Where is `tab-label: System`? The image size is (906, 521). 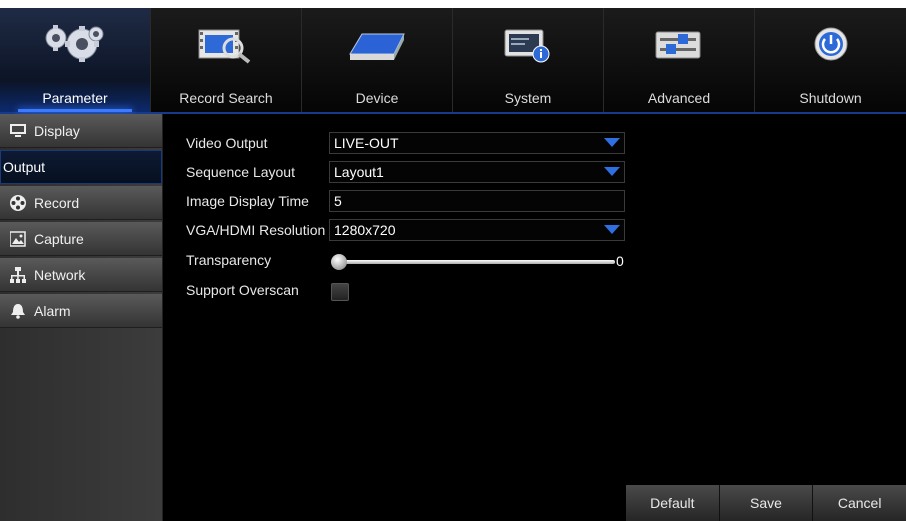 tab-label: System is located at coordinates (528, 98).